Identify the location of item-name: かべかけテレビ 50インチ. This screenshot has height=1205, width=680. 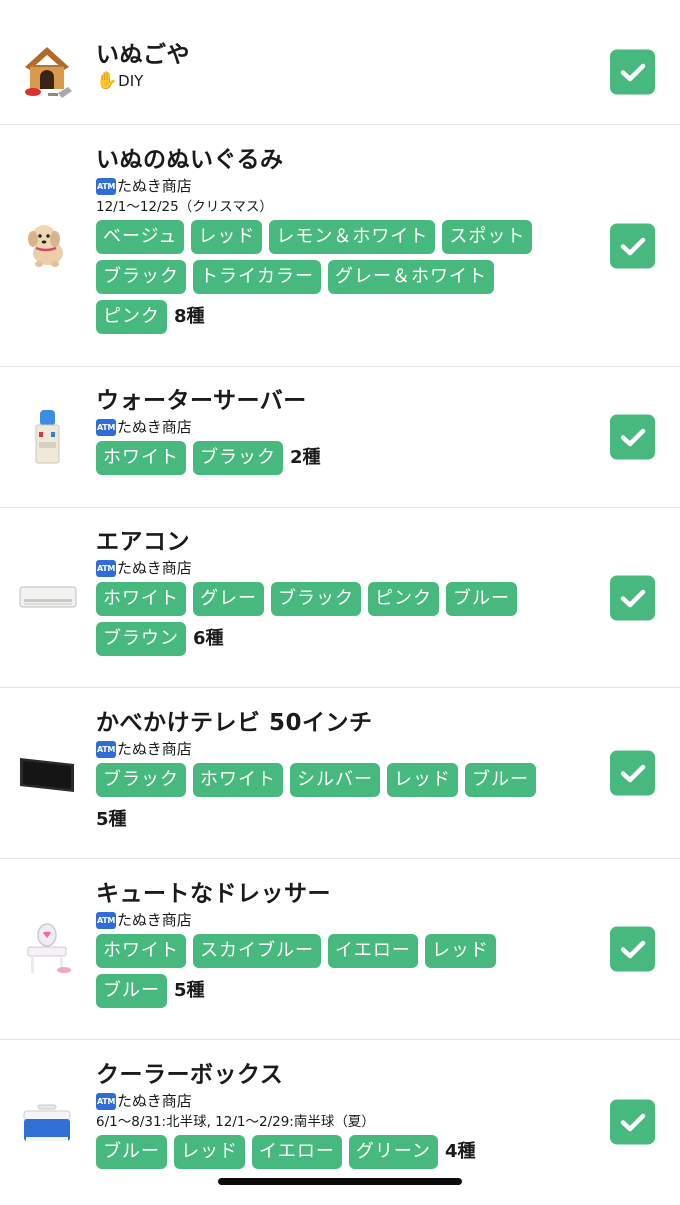
(234, 723).